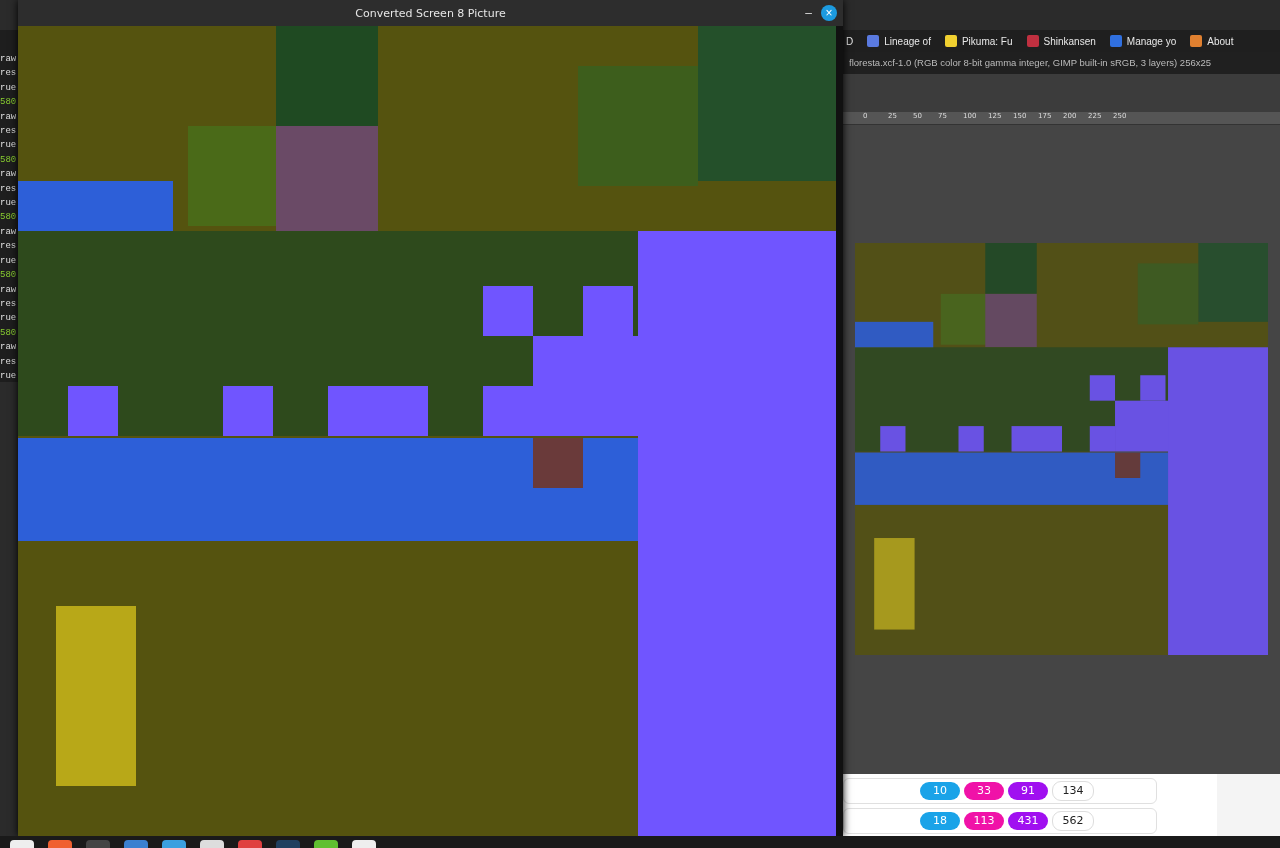 The height and width of the screenshot is (848, 1280). What do you see at coordinates (1028, 821) in the screenshot?
I see `count-badge: 431` at bounding box center [1028, 821].